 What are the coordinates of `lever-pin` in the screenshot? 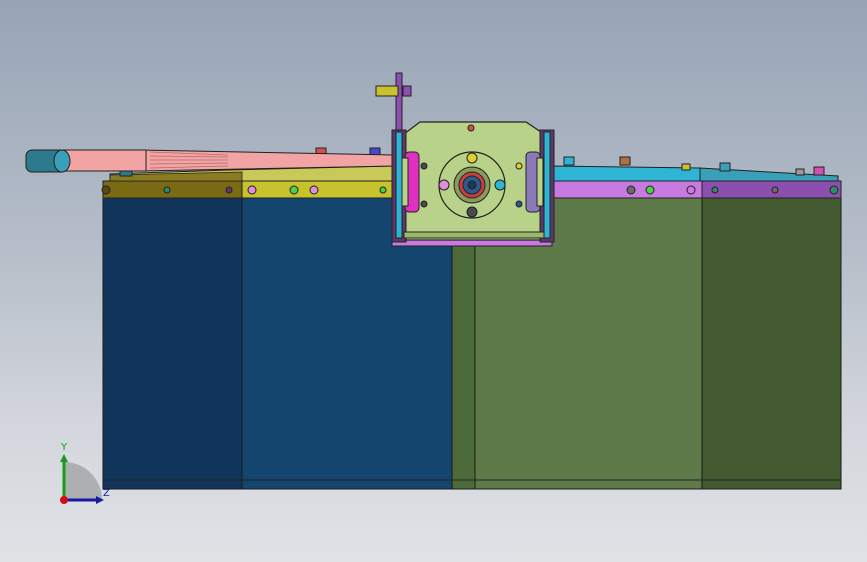 It's located at (407, 91).